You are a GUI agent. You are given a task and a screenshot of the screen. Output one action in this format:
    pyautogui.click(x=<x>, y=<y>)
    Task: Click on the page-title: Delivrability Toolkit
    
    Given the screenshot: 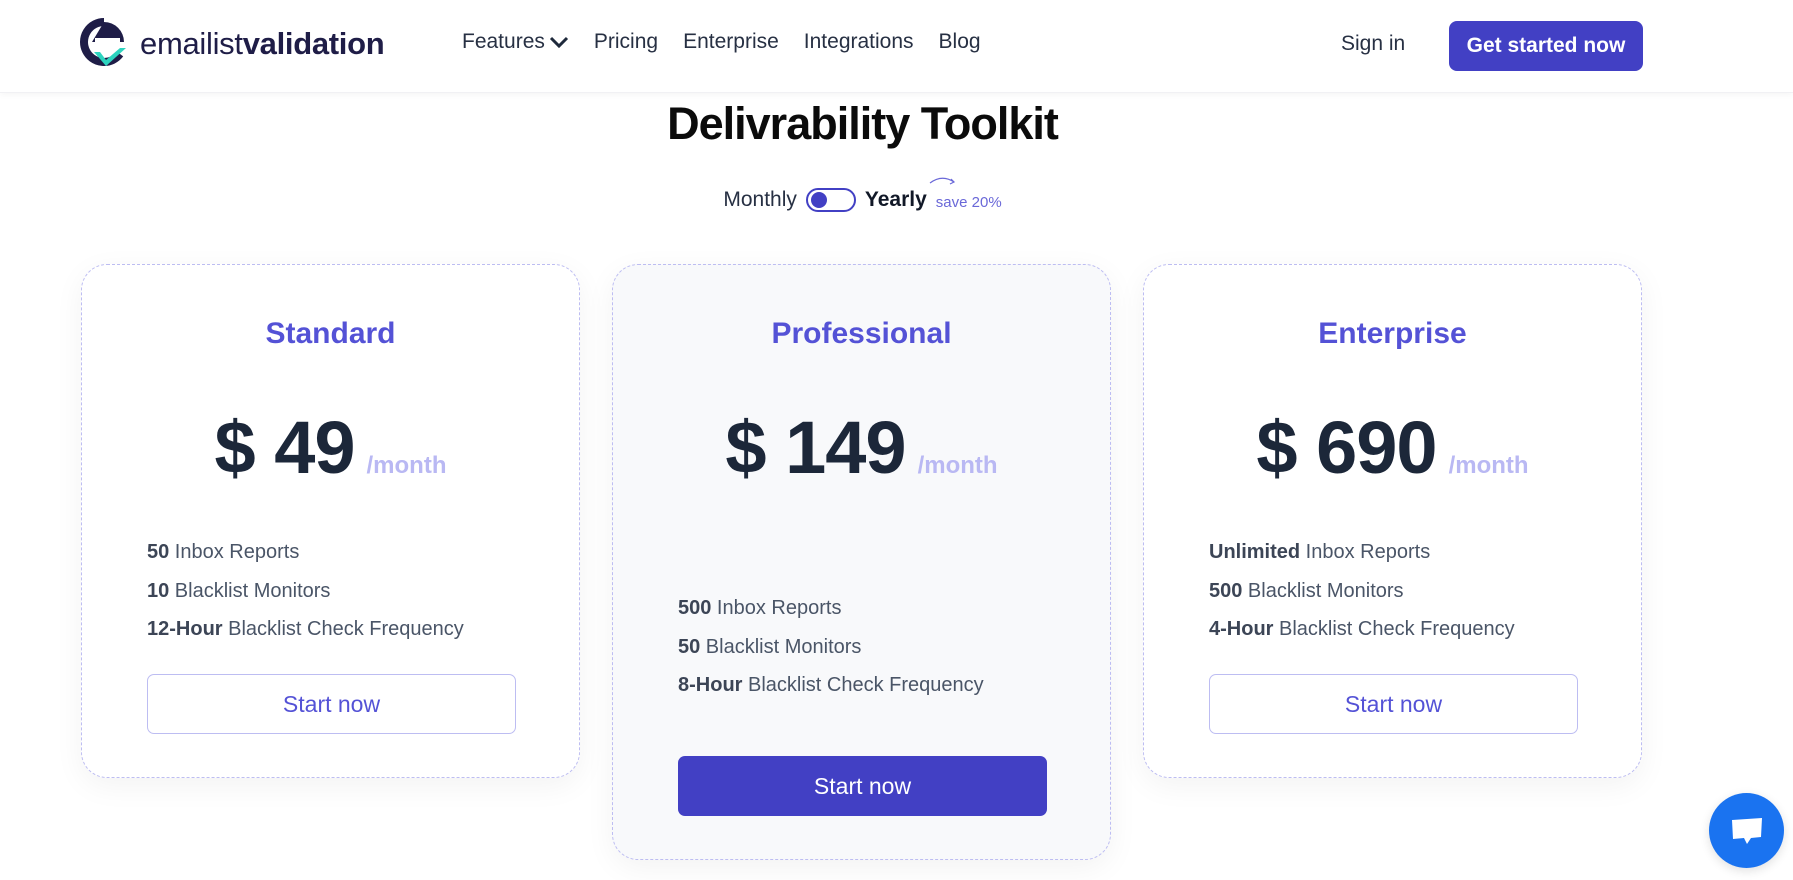 What is the action you would take?
    pyautogui.click(x=863, y=123)
    